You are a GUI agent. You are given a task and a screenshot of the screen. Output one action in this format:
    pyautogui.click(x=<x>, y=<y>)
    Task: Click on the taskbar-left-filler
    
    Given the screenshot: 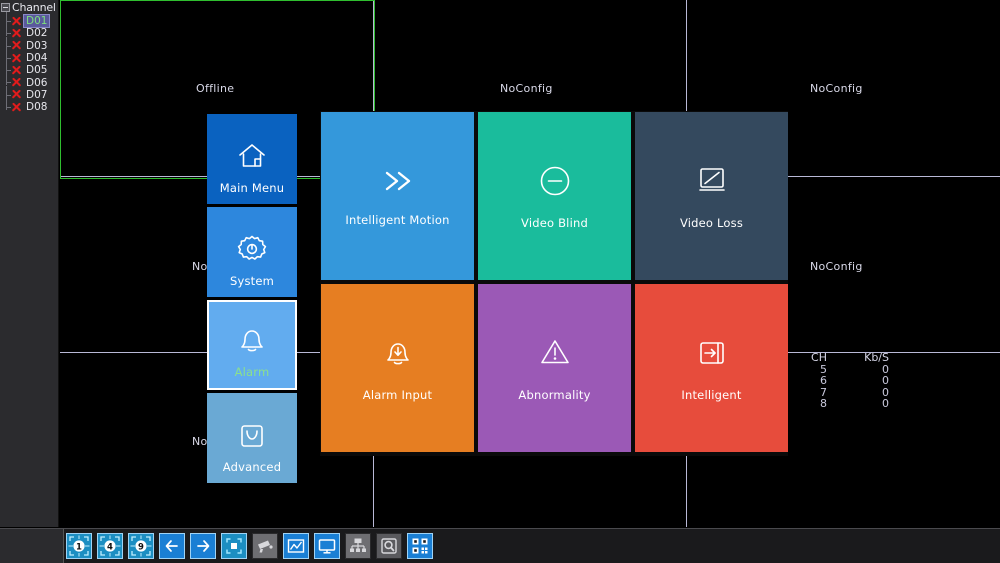 What is the action you would take?
    pyautogui.click(x=32, y=546)
    